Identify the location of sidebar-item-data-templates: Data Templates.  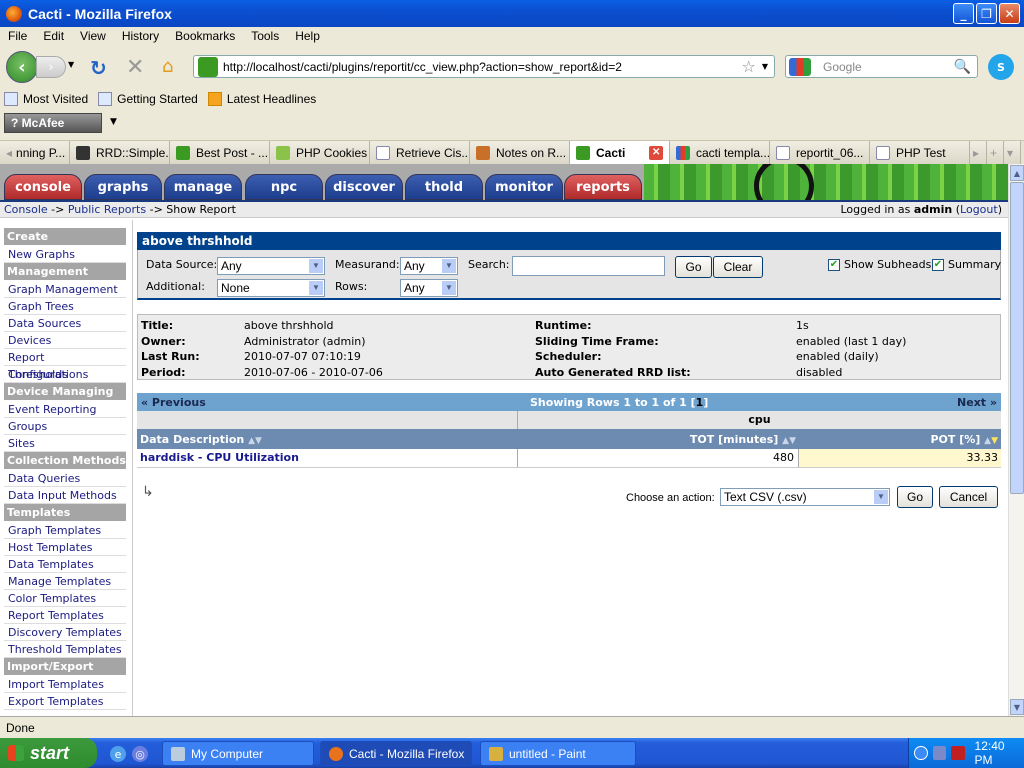
(65, 564).